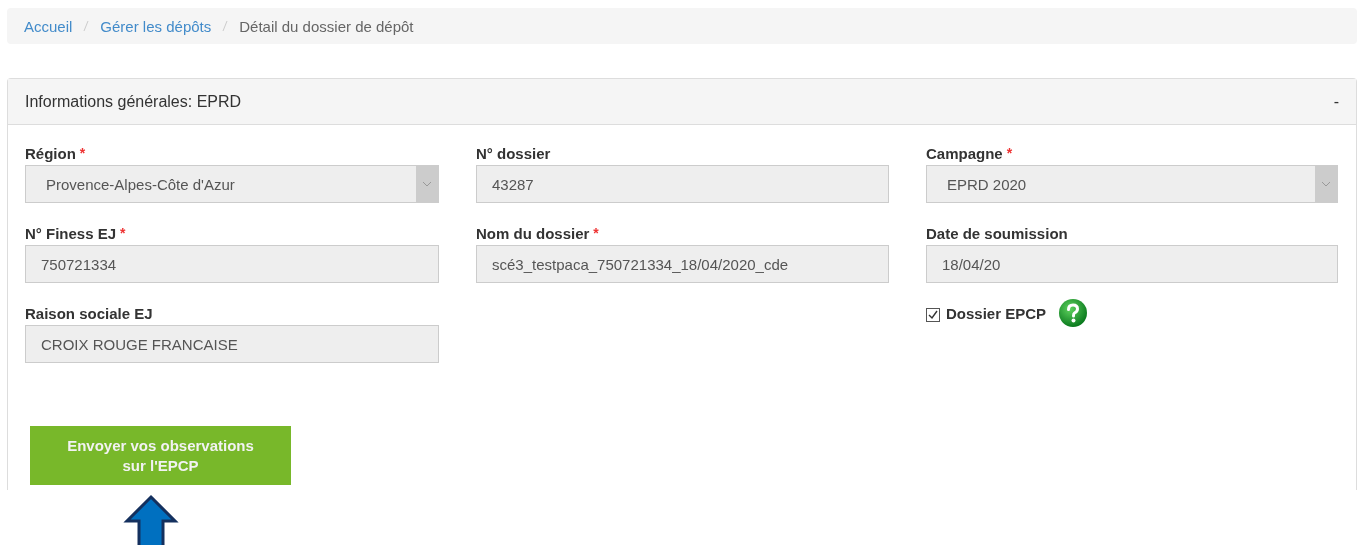 This screenshot has width=1360, height=545. What do you see at coordinates (232, 264) in the screenshot?
I see `input-field: 750721334` at bounding box center [232, 264].